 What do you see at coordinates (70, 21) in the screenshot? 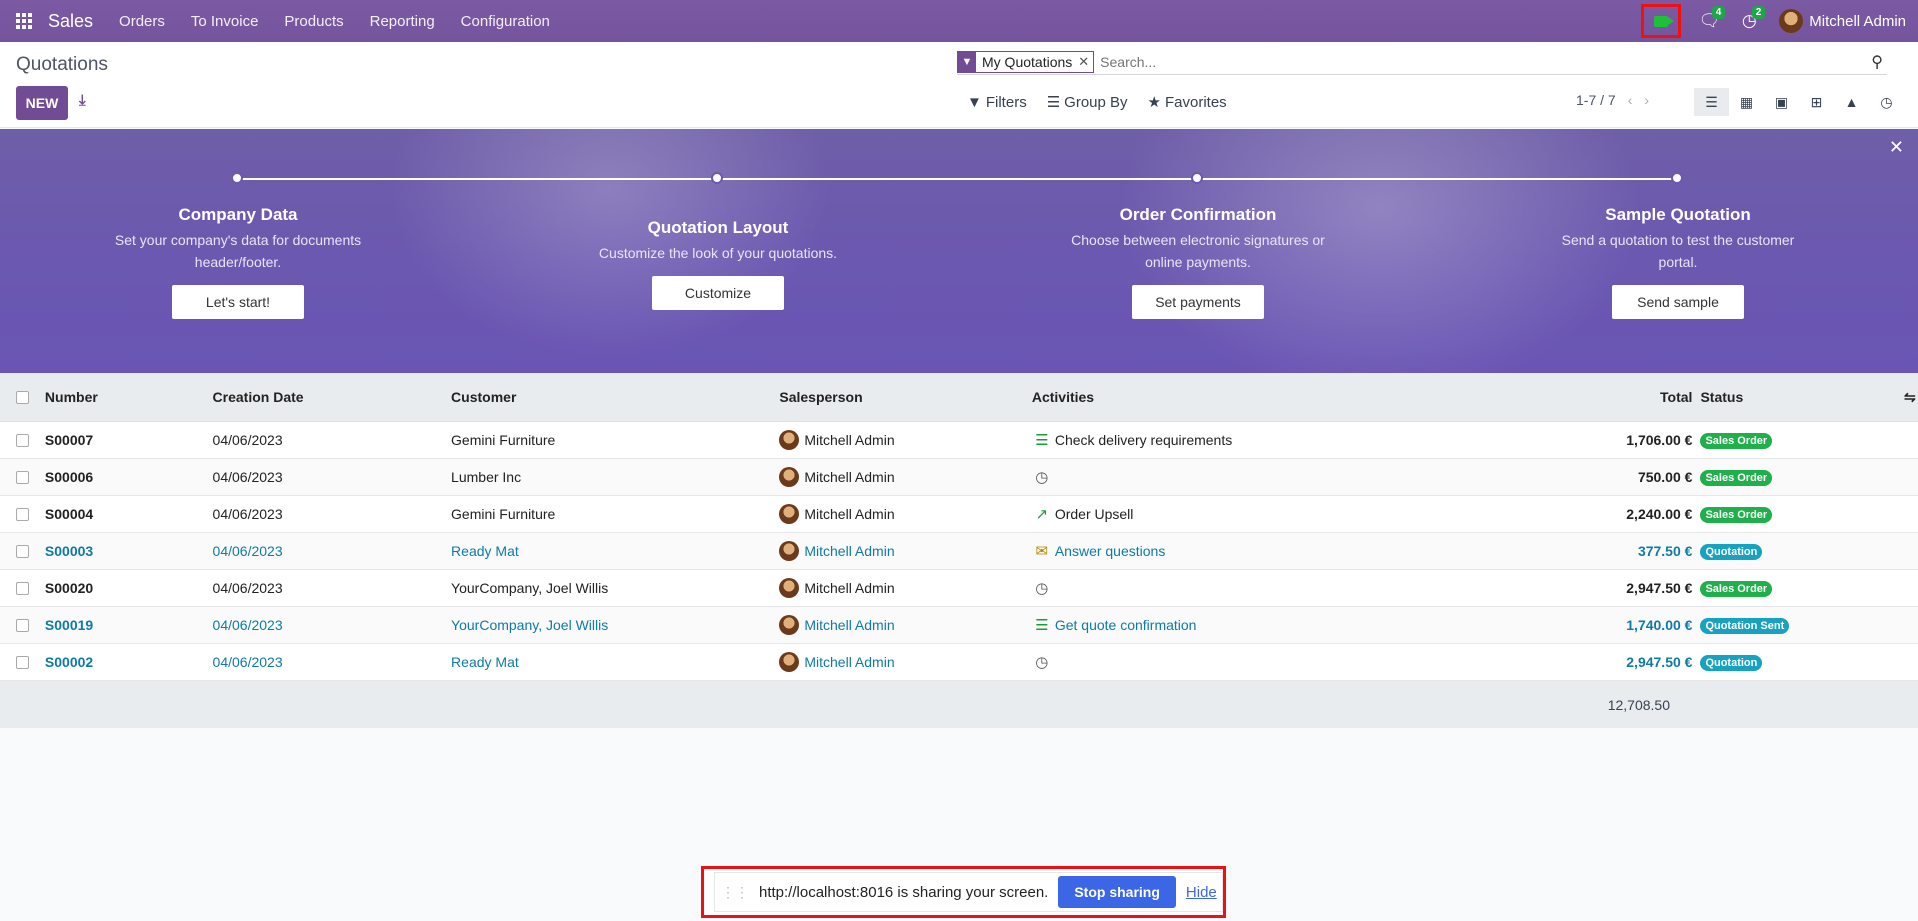
I see `app-title: Sales` at bounding box center [70, 21].